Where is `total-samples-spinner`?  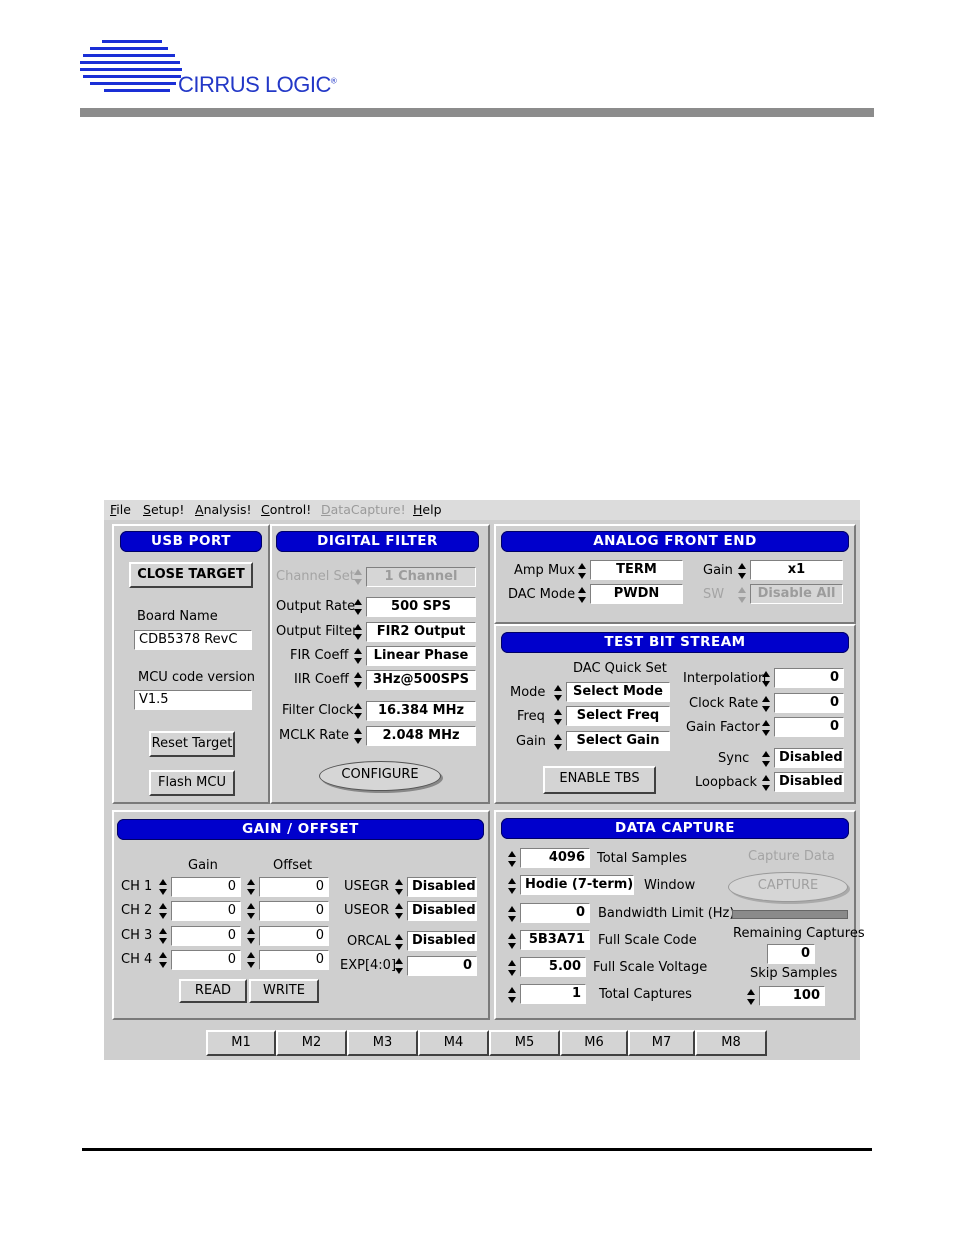 total-samples-spinner is located at coordinates (512, 859).